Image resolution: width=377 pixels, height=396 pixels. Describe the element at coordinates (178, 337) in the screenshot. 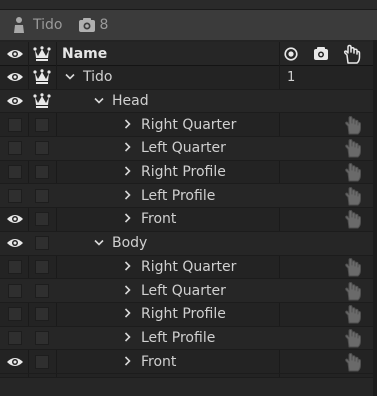

I see `layer-label: Left Profile` at that location.